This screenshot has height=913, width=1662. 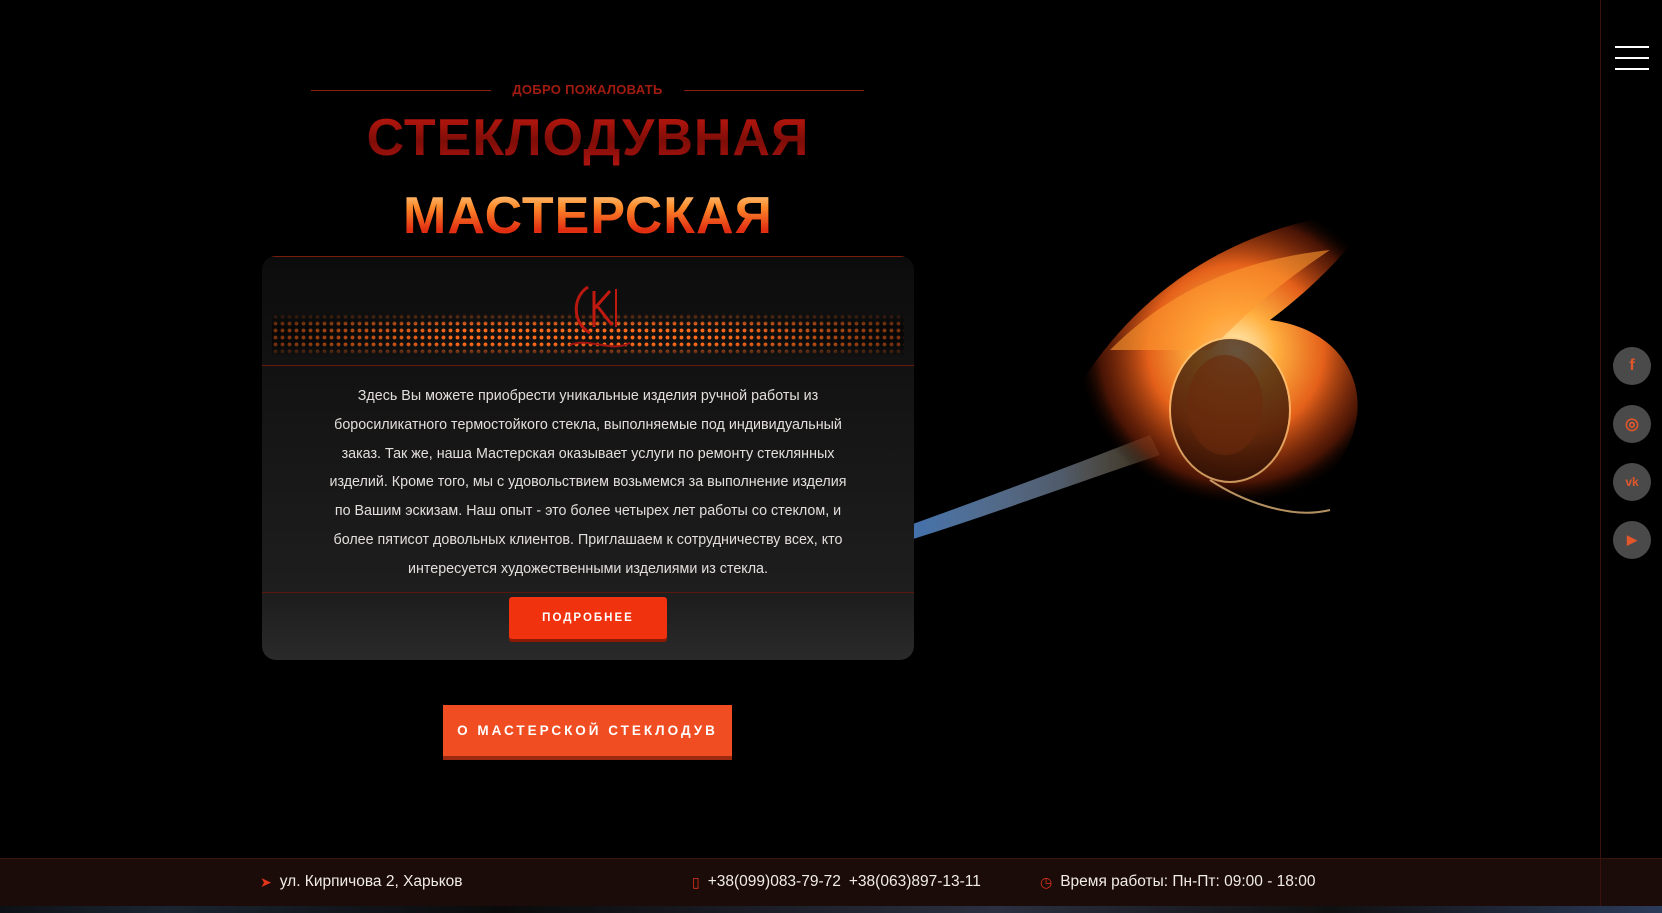 What do you see at coordinates (600, 316) in the screenshot?
I see `workshop-logo-icon` at bounding box center [600, 316].